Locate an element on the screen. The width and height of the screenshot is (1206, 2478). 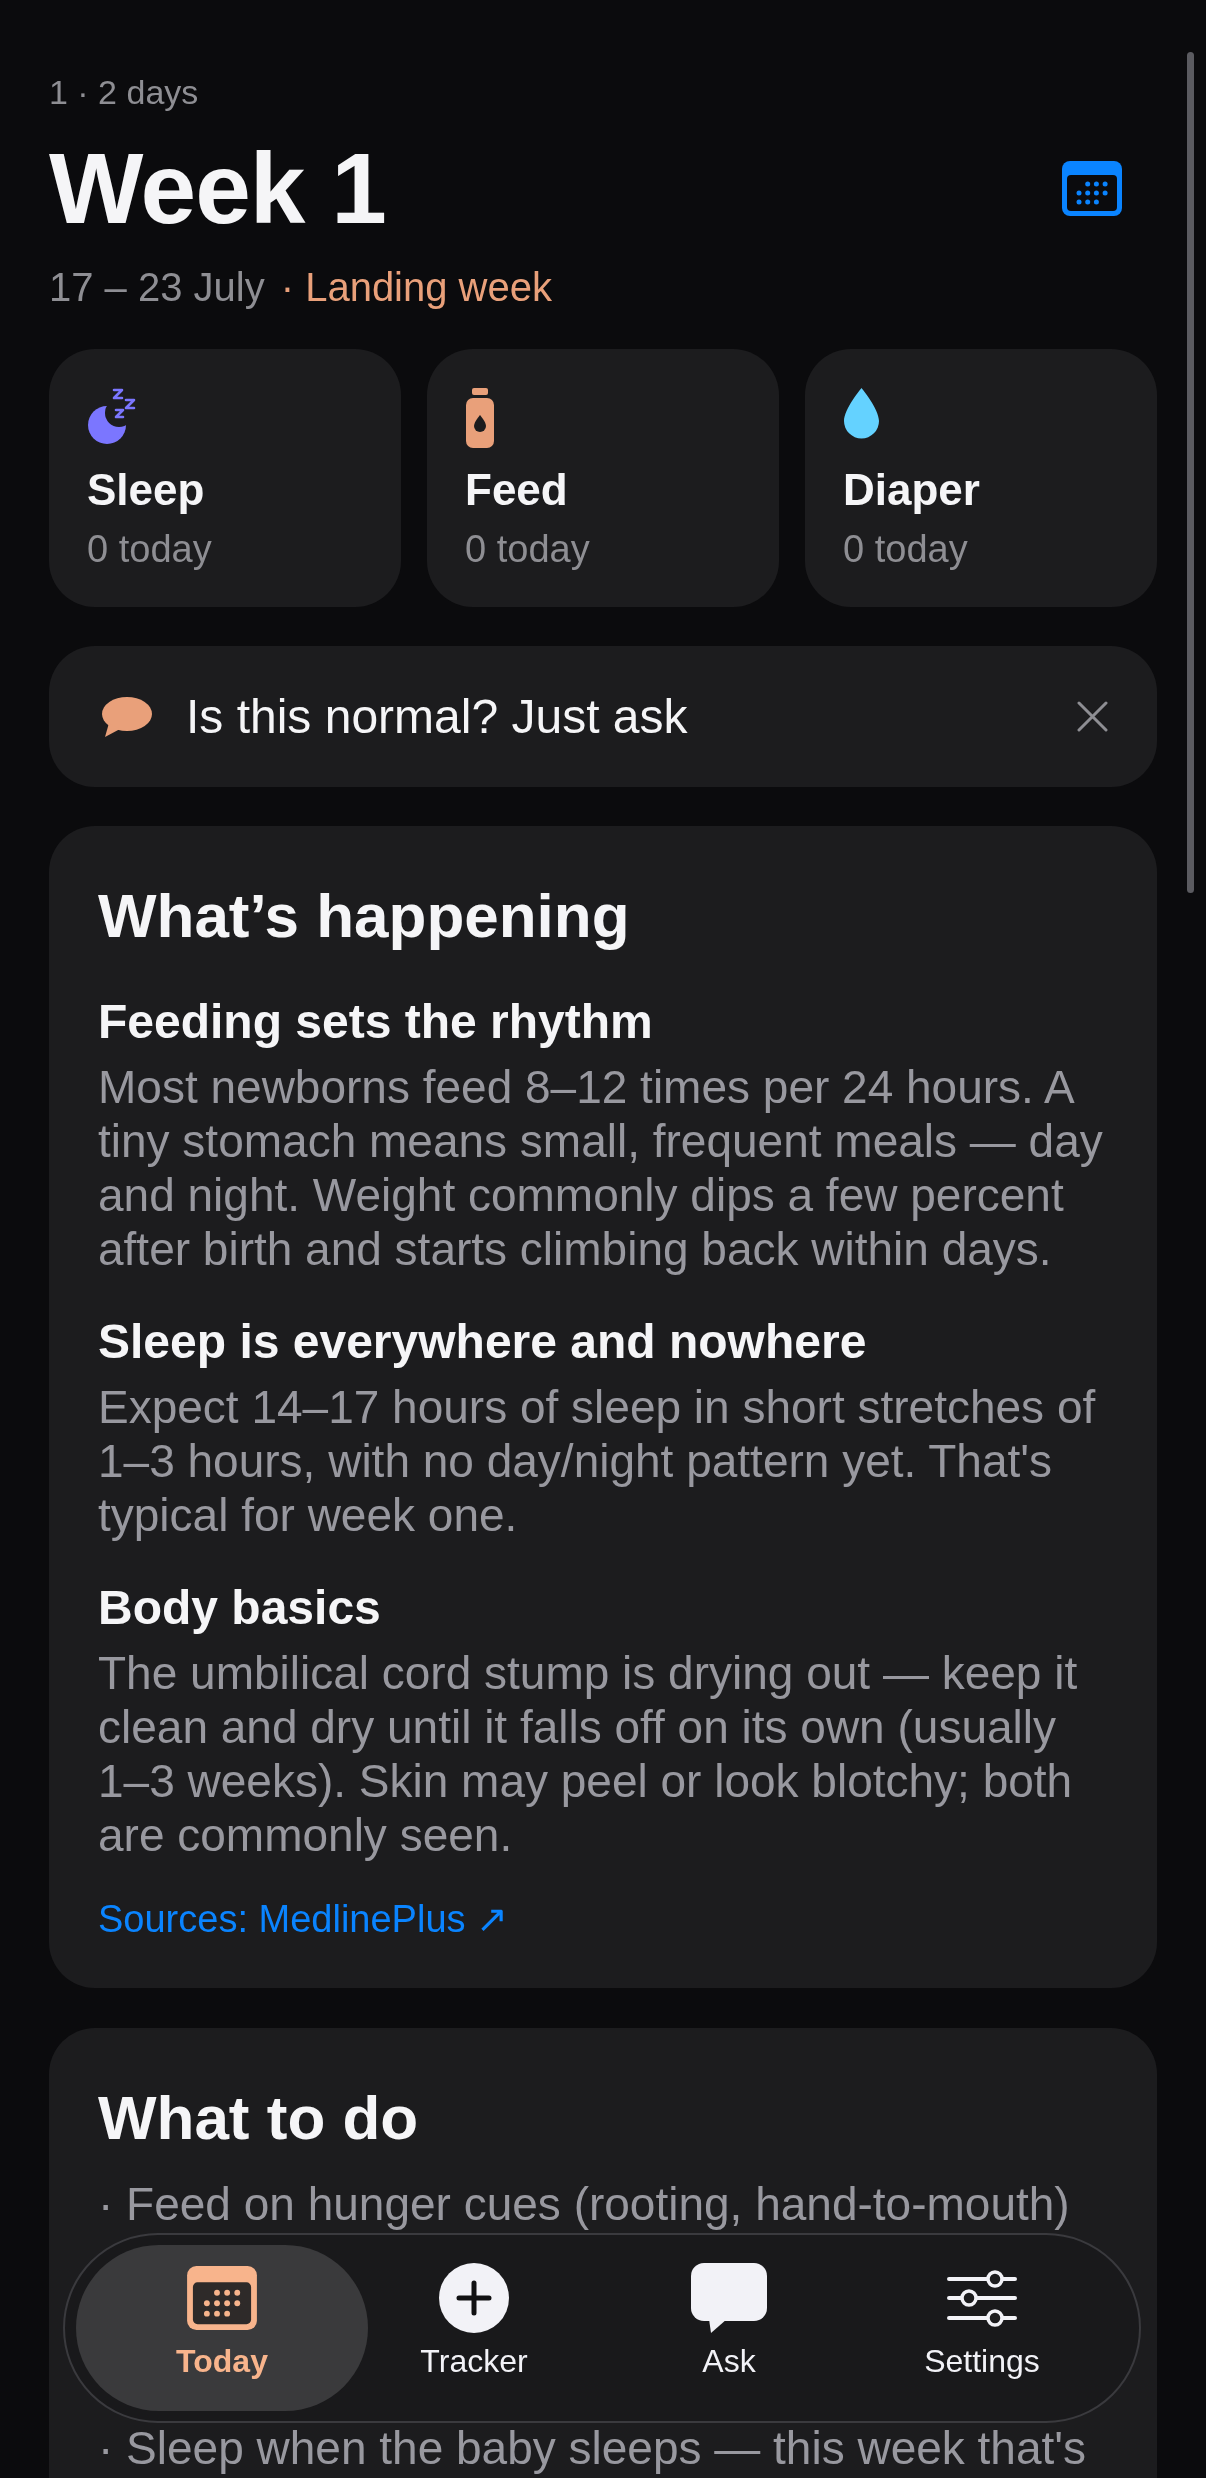
todo-item: · Sleep when the baby sleeps — this week that's is located at coordinates (592, 2448).